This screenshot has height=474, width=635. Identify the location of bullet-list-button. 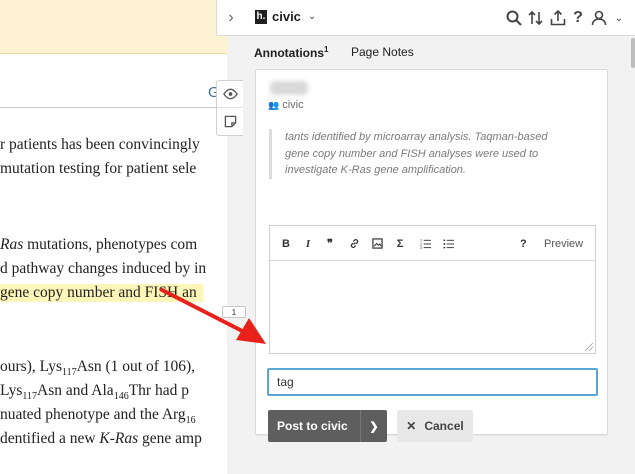
(448, 243).